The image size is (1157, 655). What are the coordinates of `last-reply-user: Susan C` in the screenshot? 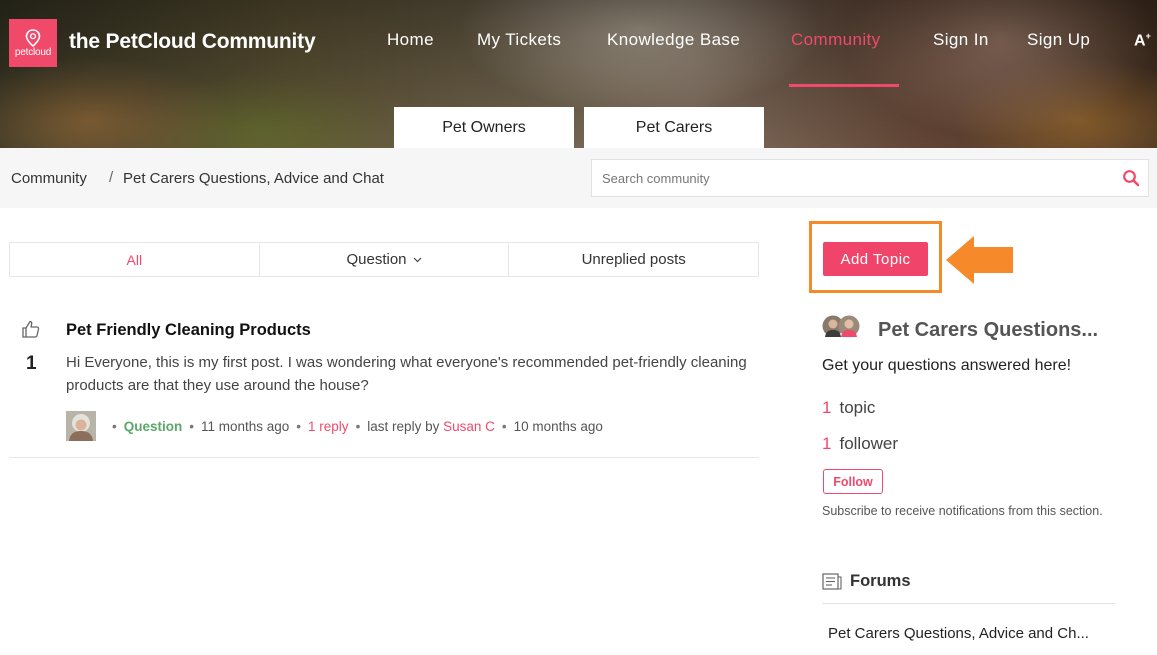 It's located at (469, 426).